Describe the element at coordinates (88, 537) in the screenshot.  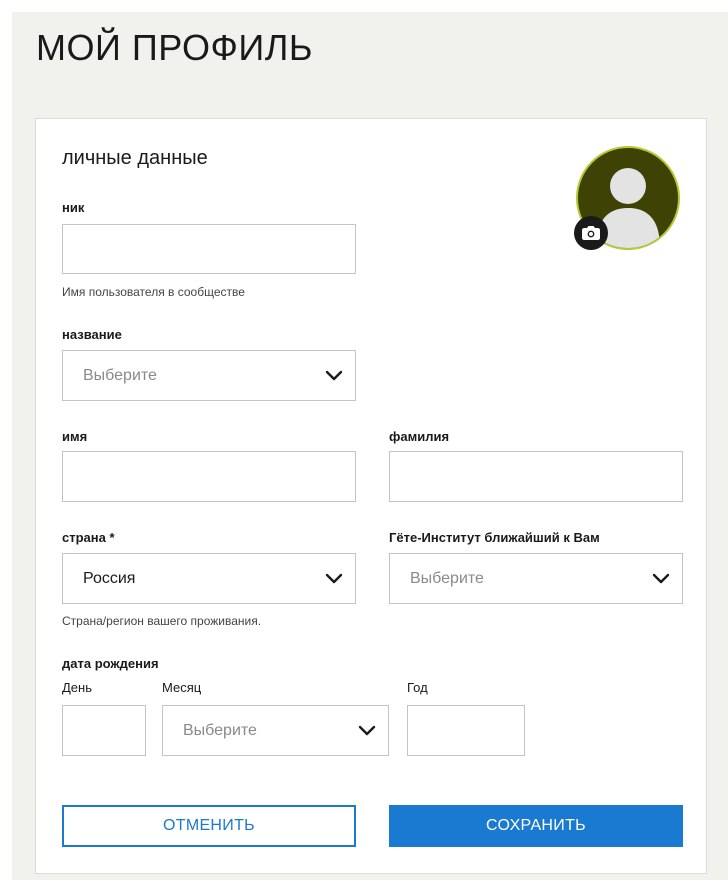
I see `country-label: страна *` at that location.